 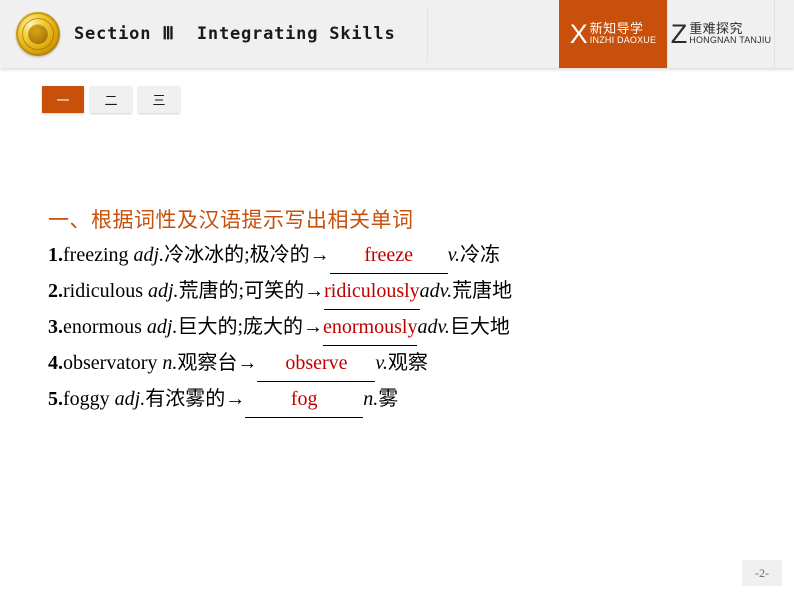 I want to click on header-left-group: Section Ⅲ Integrating Skills, so click(x=198, y=34).